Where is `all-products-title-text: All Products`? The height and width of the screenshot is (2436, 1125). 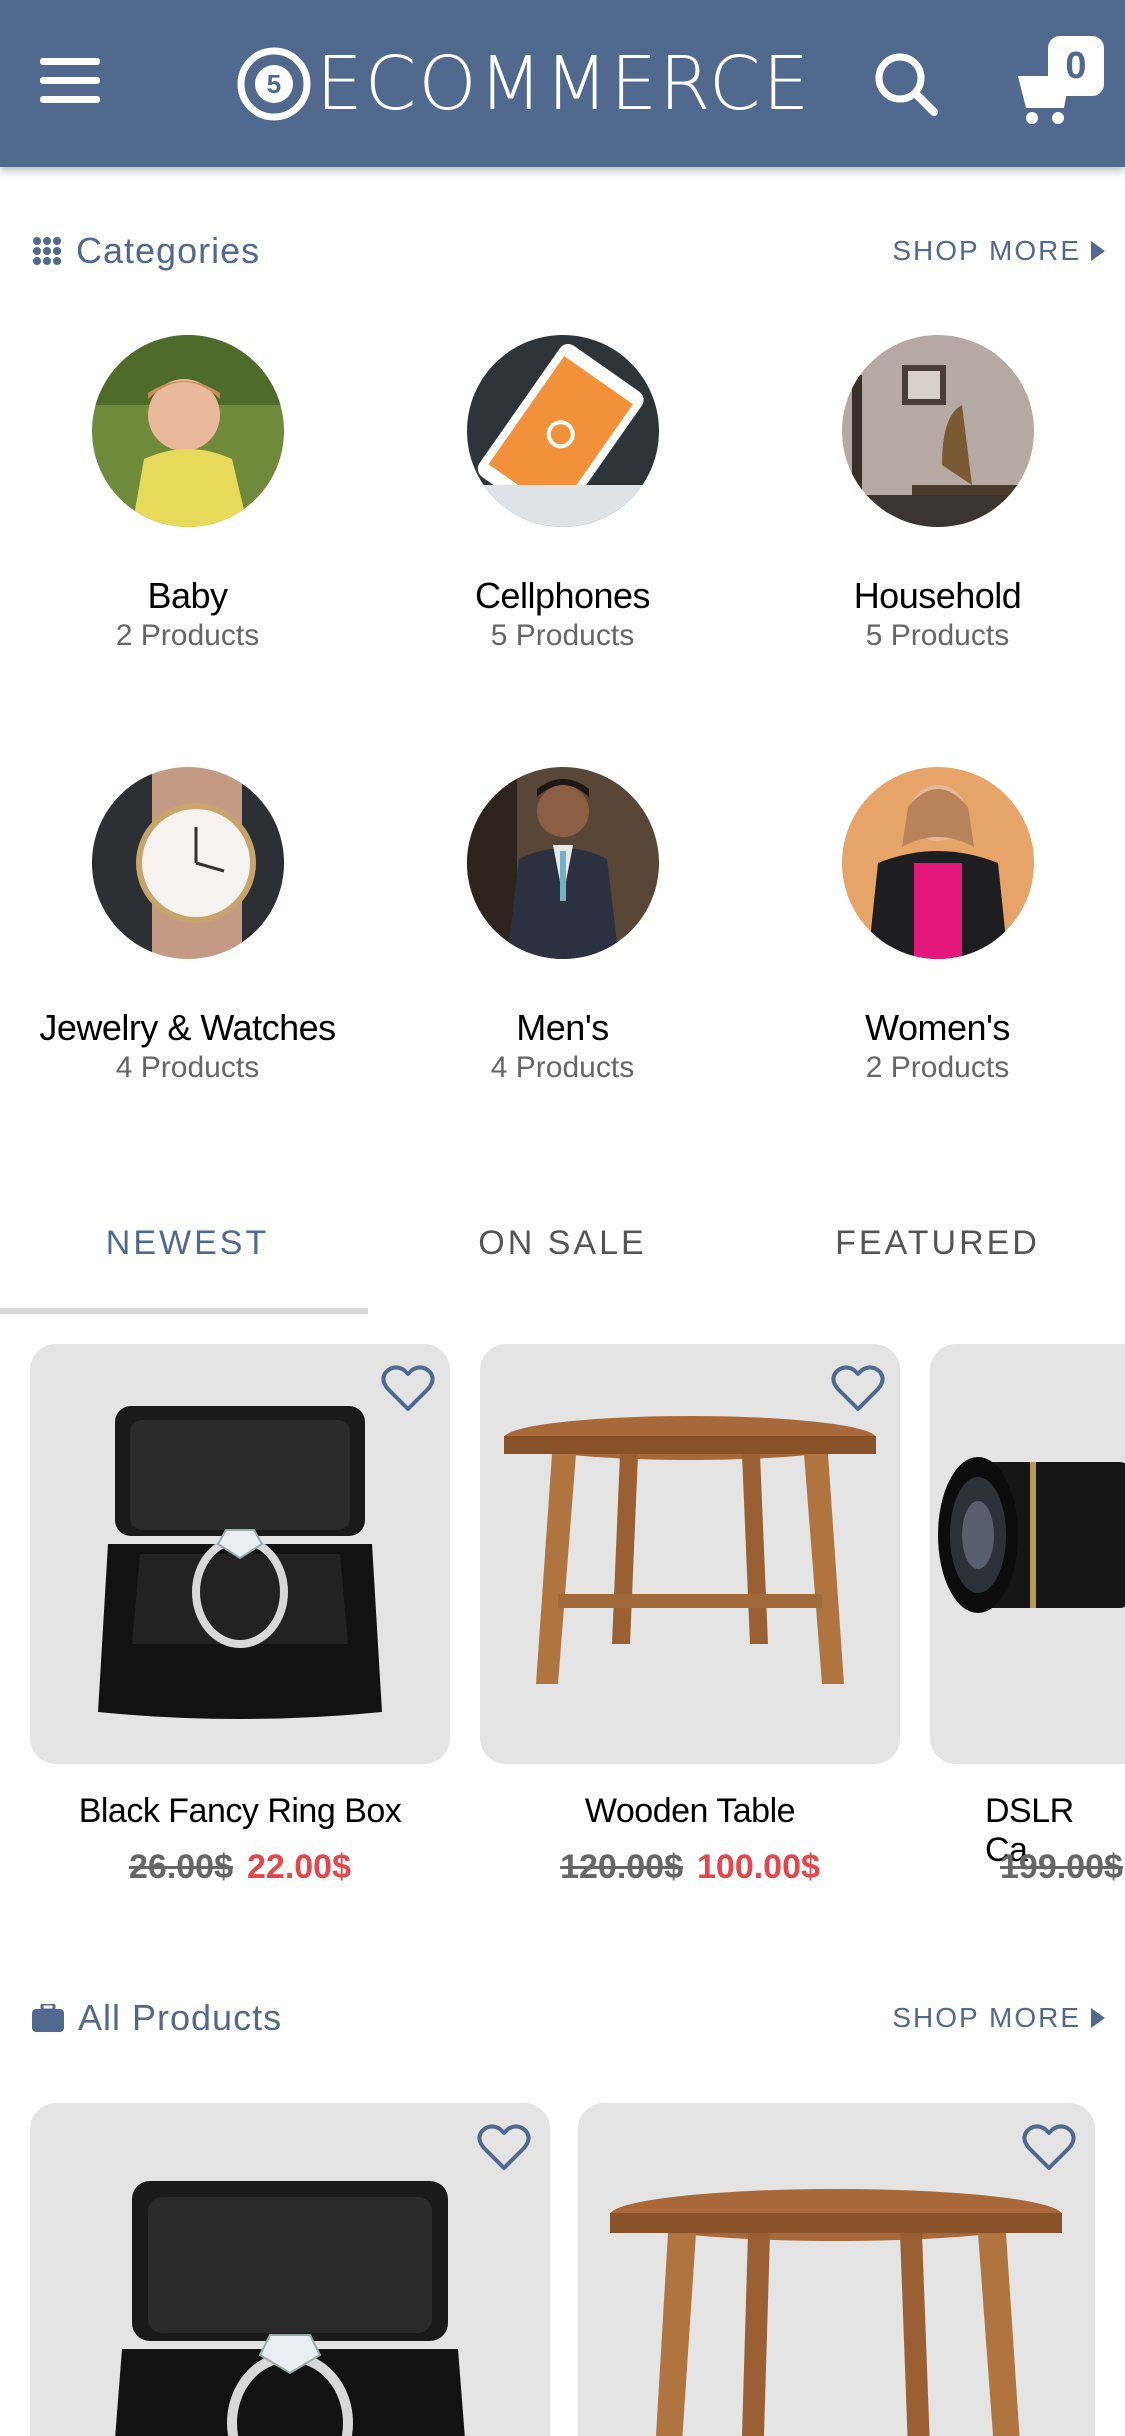
all-products-title-text: All Products is located at coordinates (180, 2017).